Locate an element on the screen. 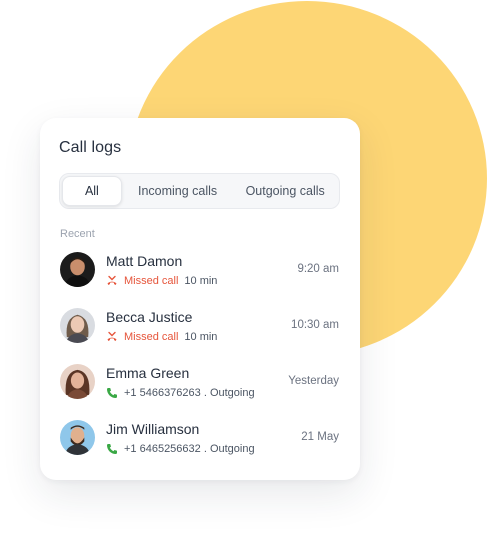 The image size is (487, 546). call-time: 21 May is located at coordinates (320, 437).